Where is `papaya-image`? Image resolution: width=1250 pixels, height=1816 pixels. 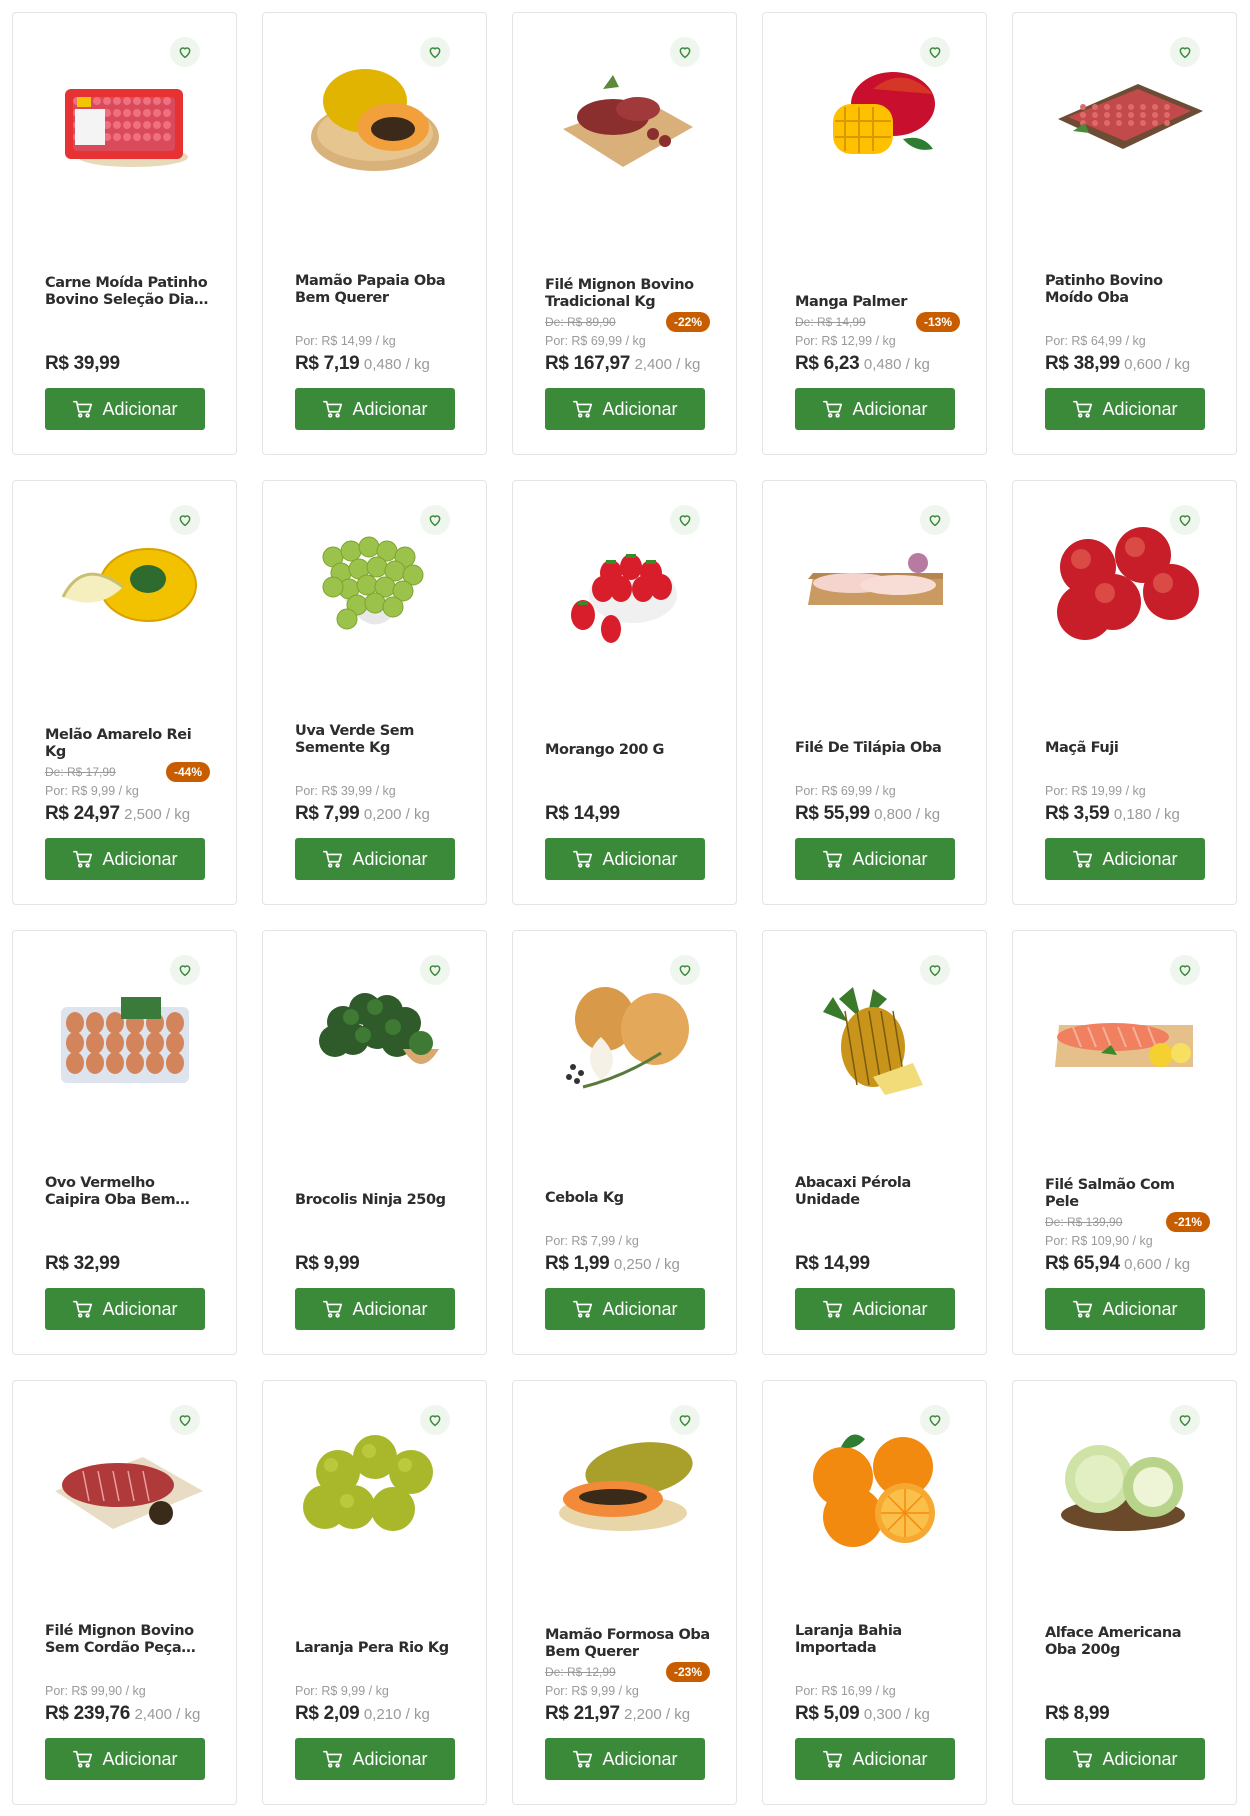
papaya-image is located at coordinates (374, 119).